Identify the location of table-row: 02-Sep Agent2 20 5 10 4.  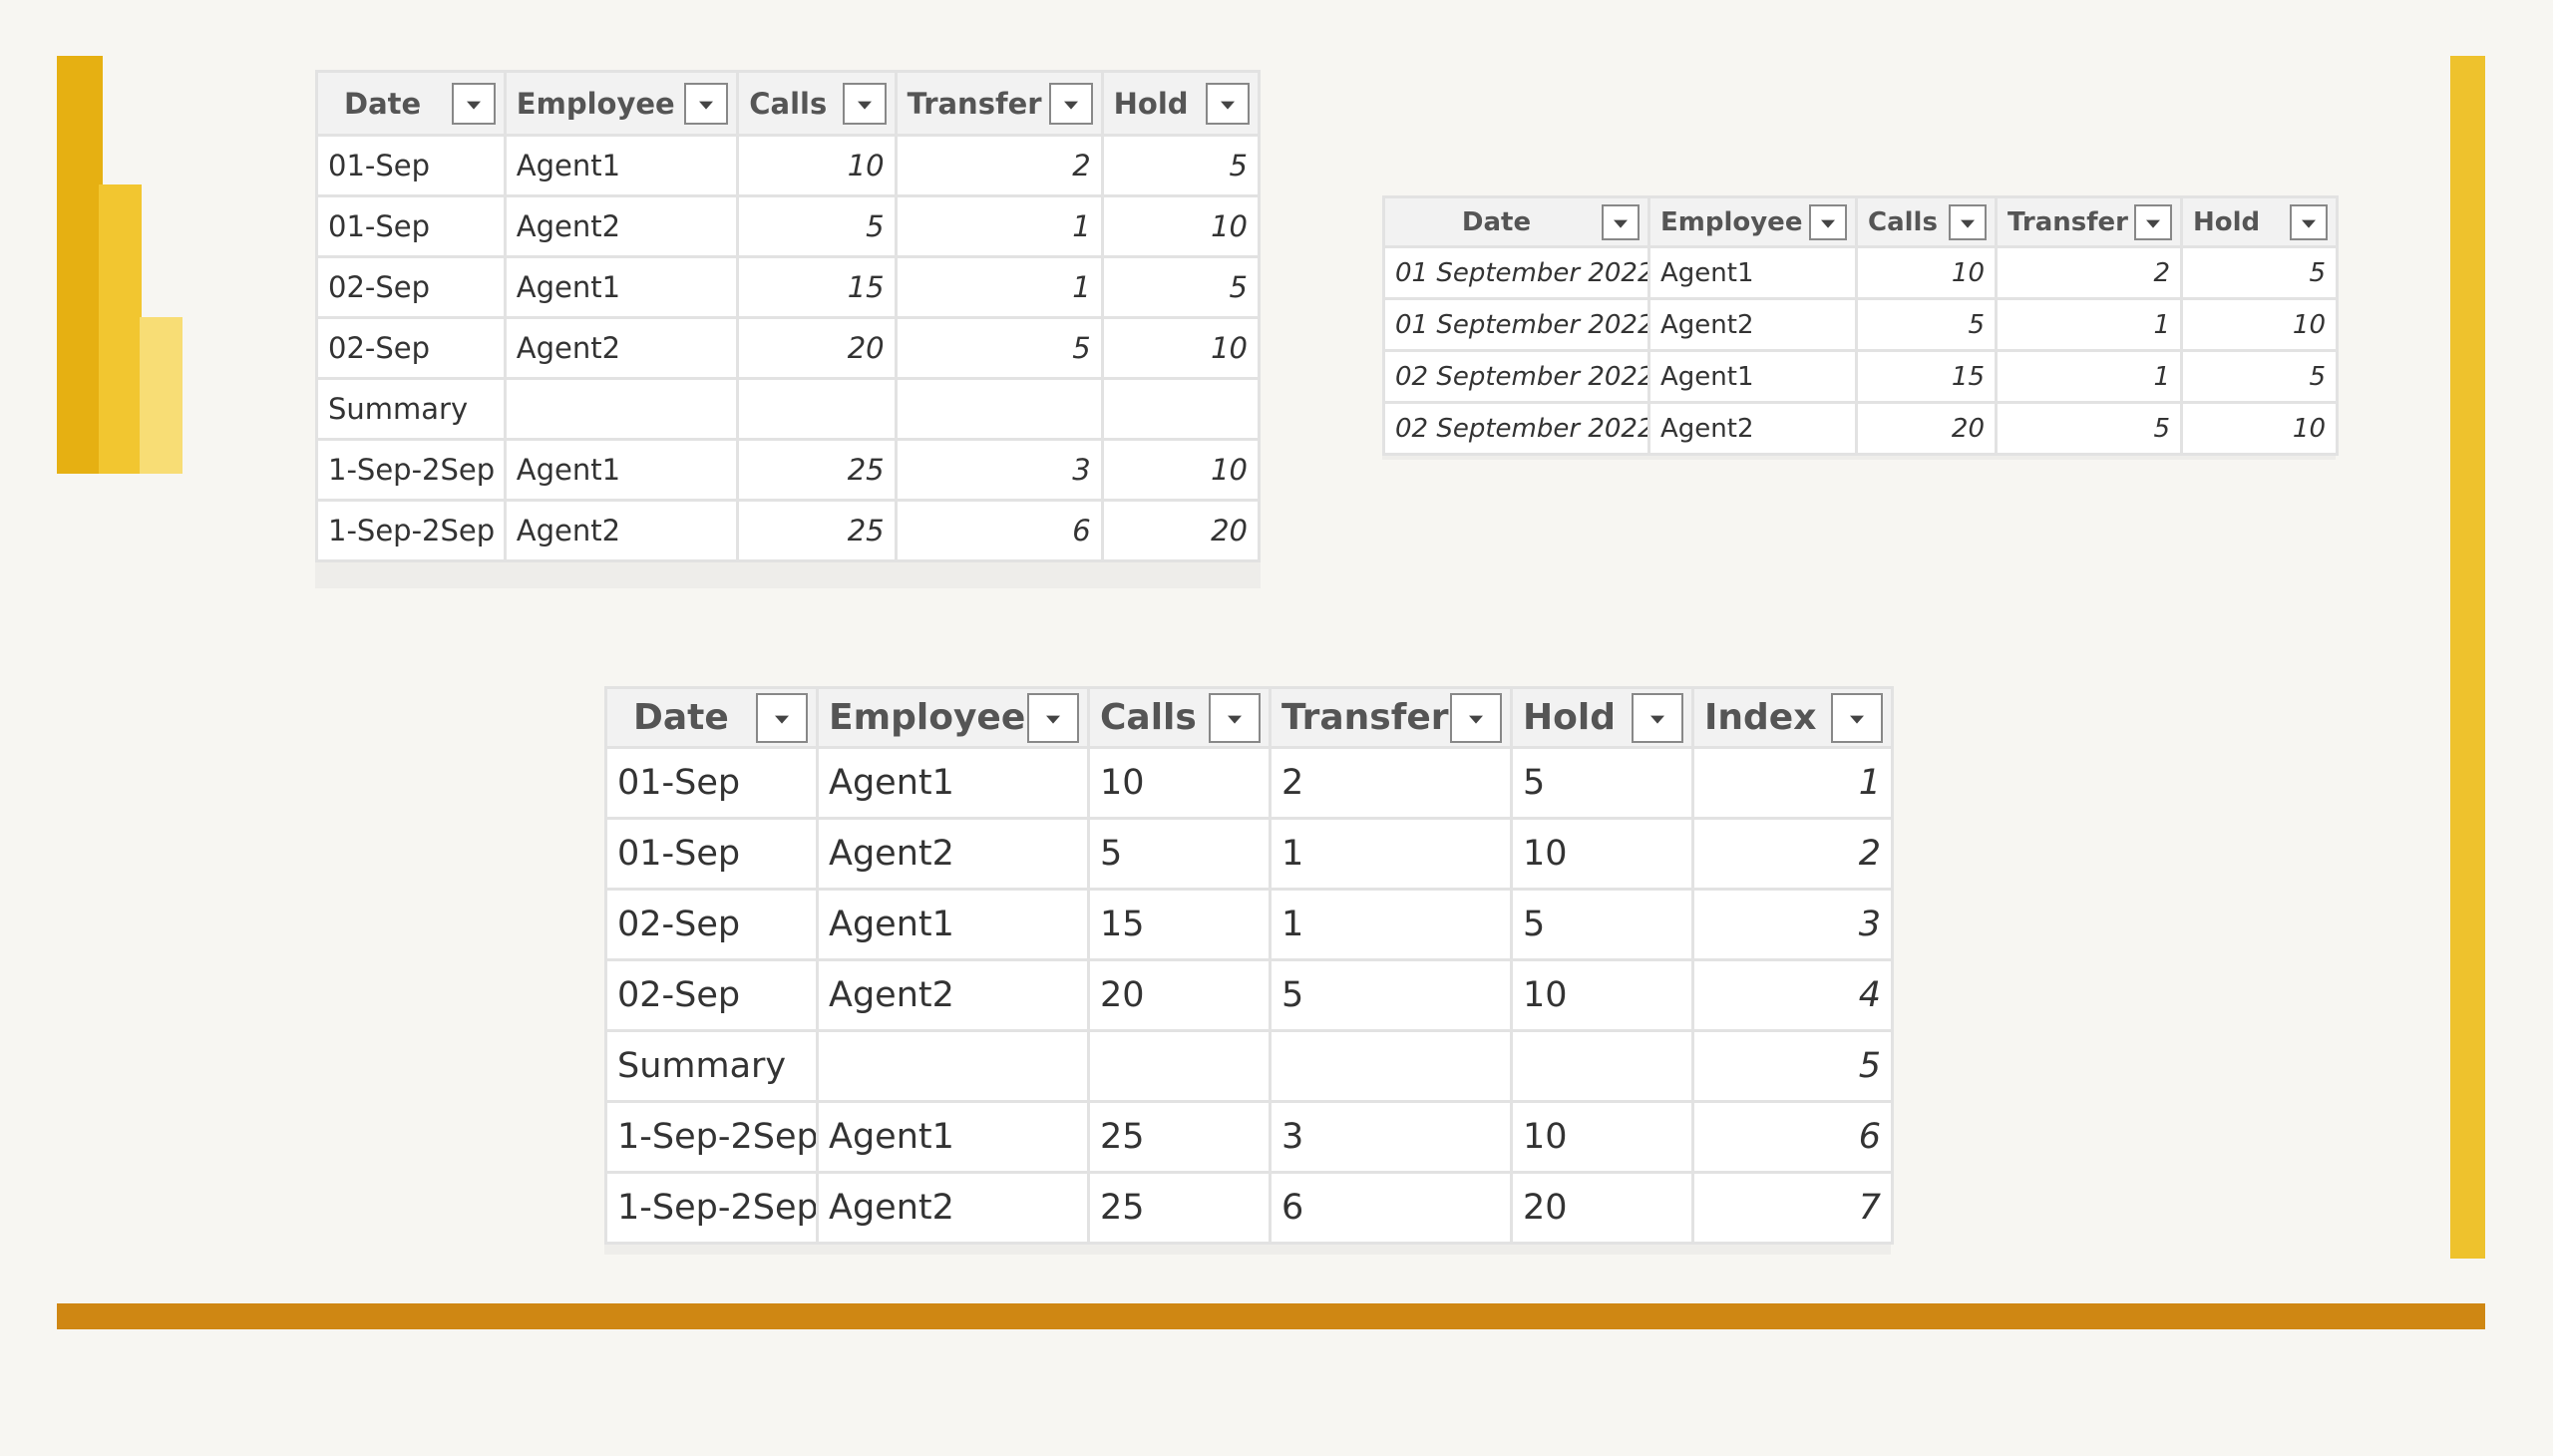
(1249, 995).